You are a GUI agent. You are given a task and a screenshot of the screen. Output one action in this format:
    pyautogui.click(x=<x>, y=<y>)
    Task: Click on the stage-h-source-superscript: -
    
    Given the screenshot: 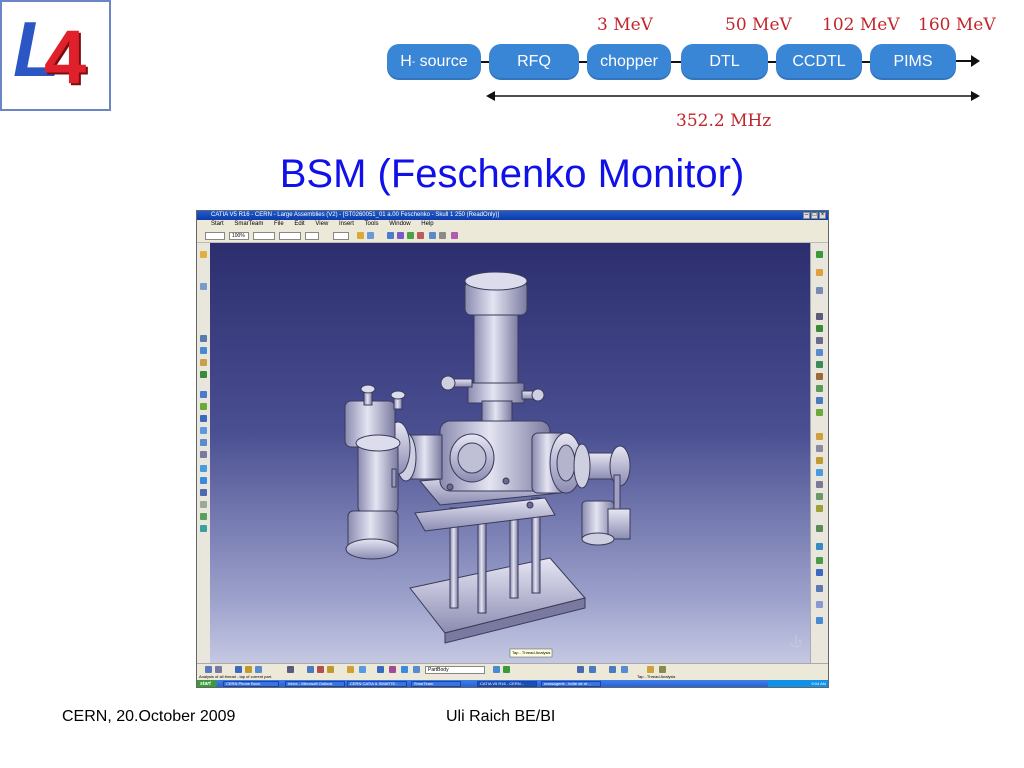 What is the action you would take?
    pyautogui.click(x=413, y=62)
    